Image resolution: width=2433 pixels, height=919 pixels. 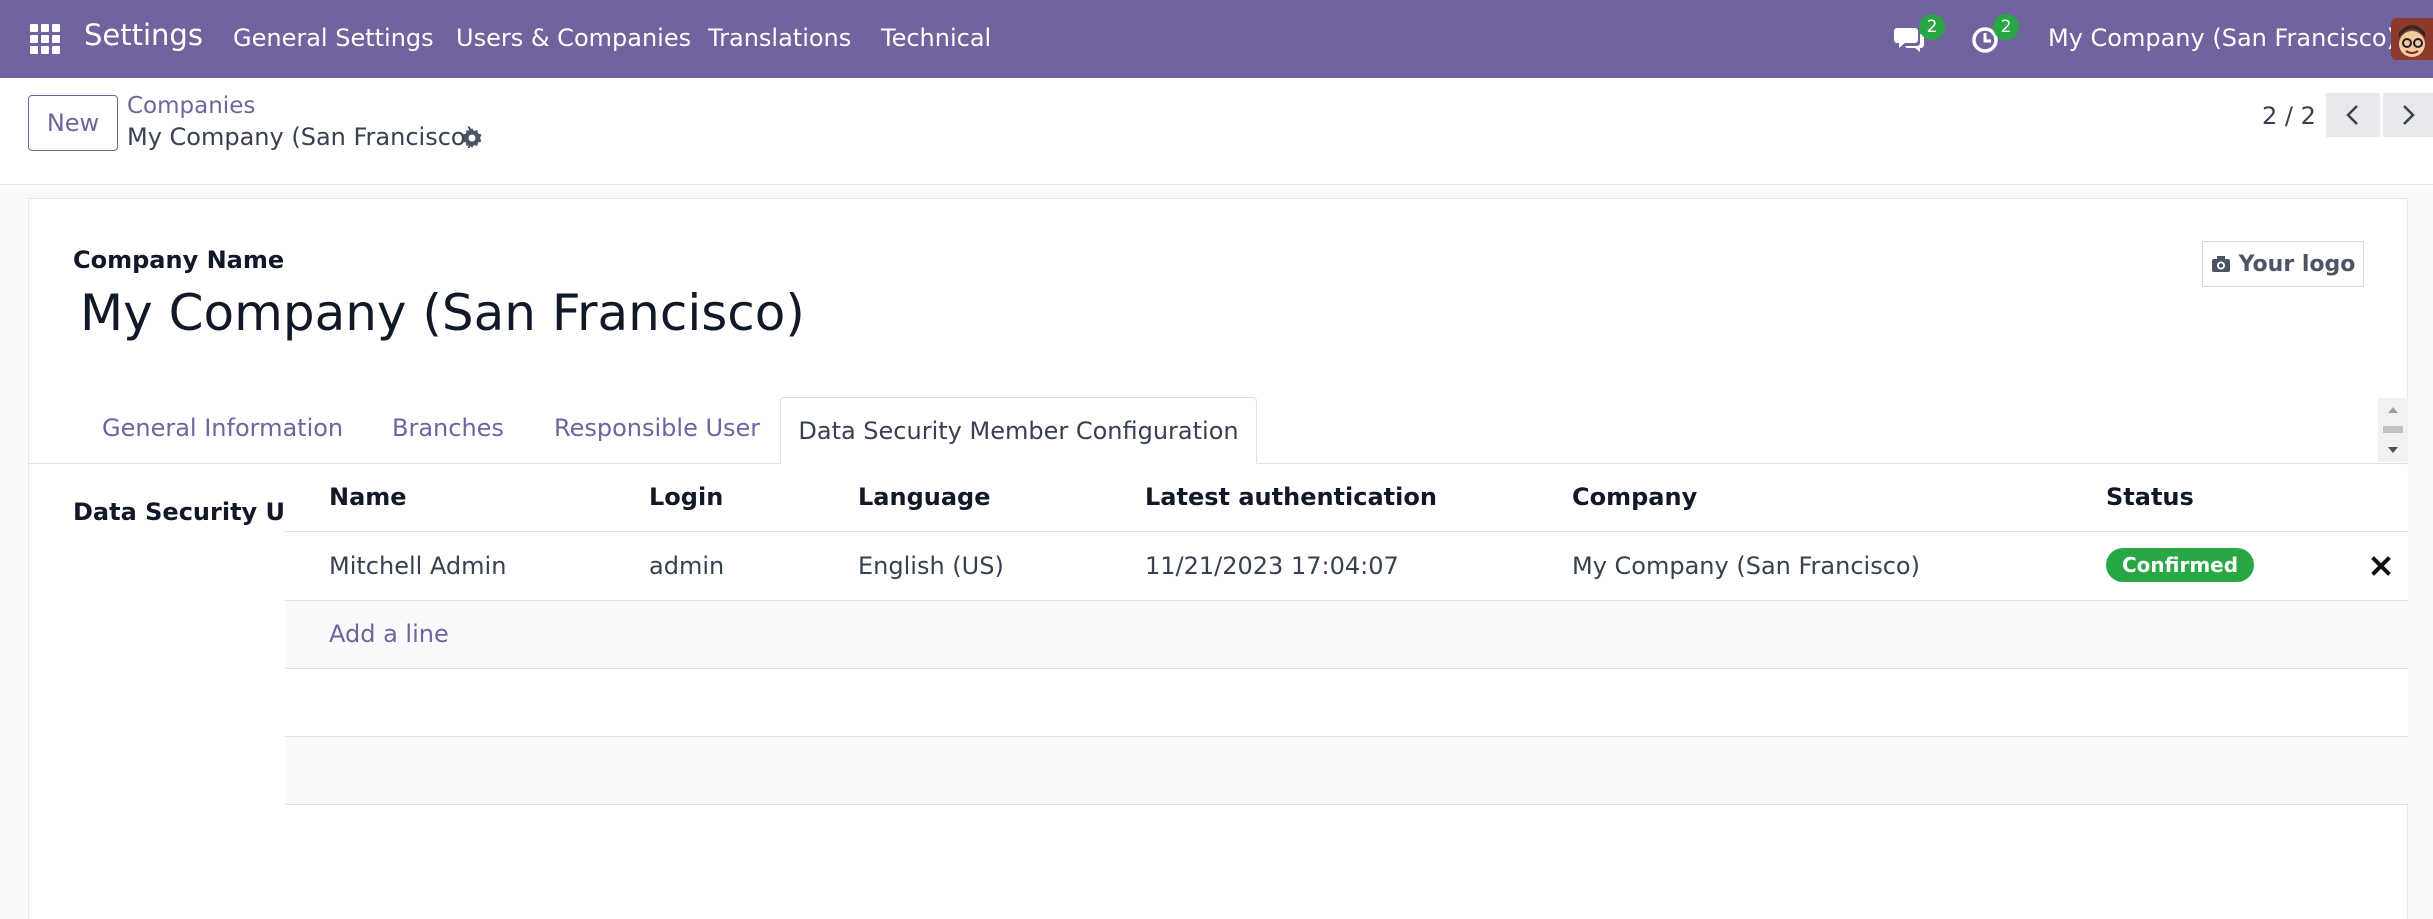 I want to click on column-header-language: Language, so click(x=924, y=497).